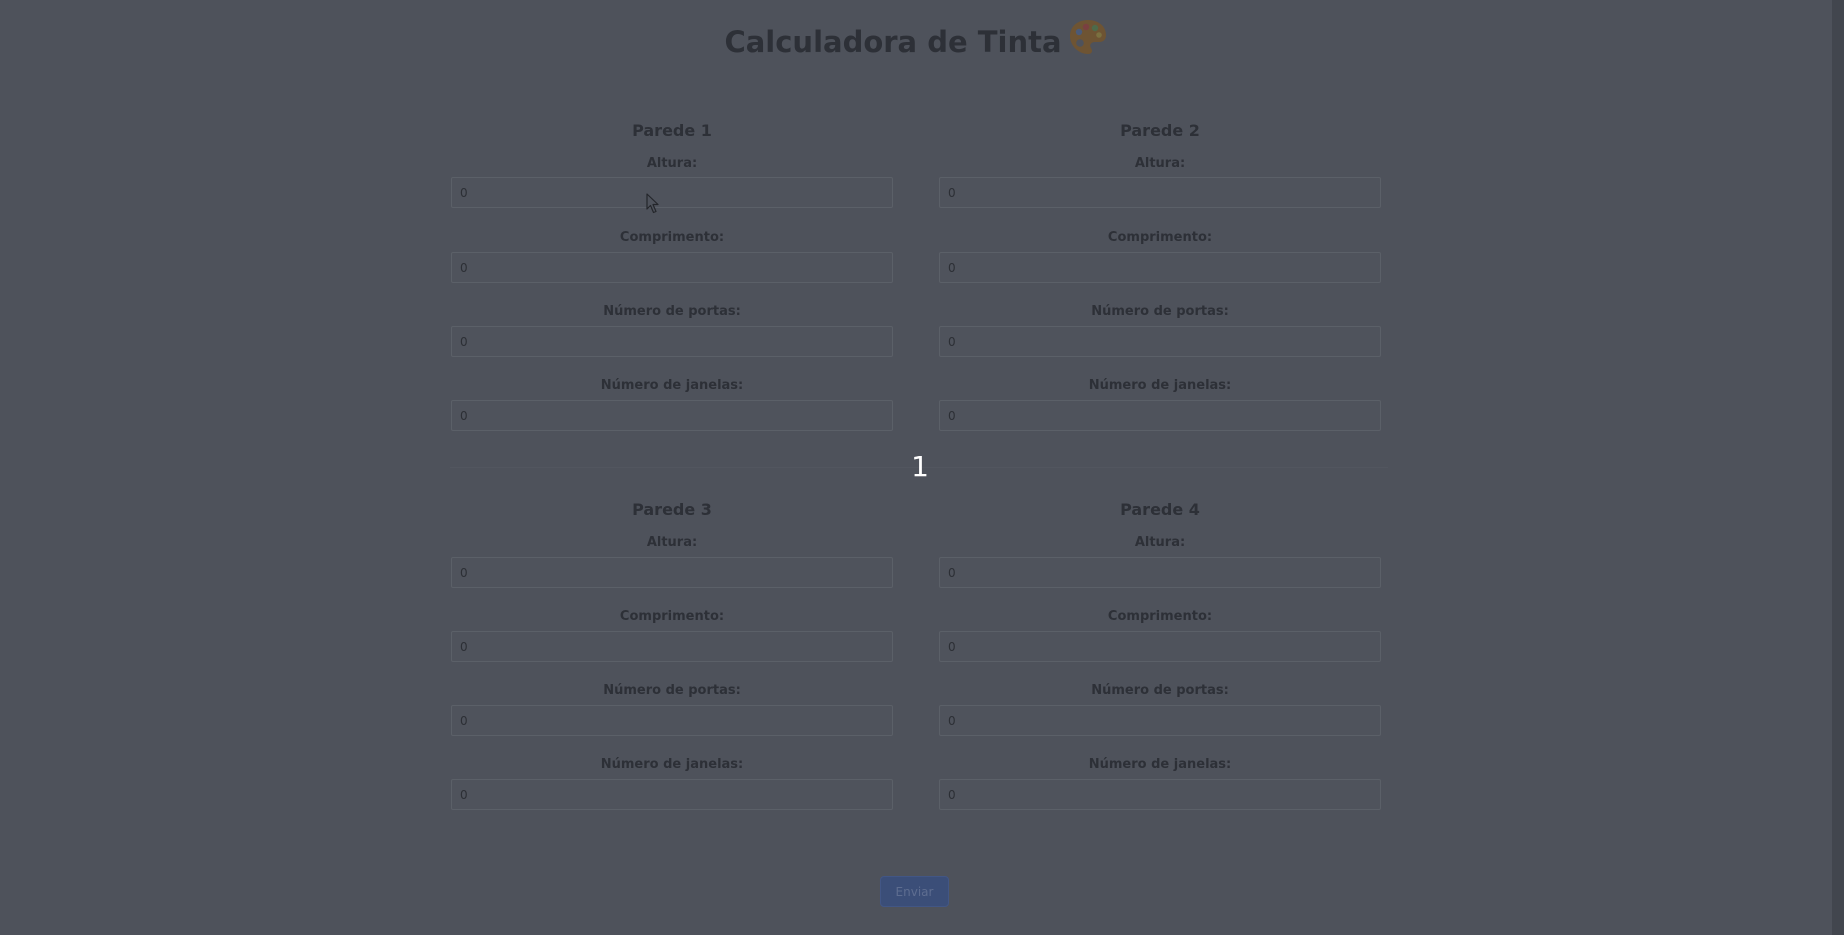  I want to click on wall-1-windows-input, so click(672, 415).